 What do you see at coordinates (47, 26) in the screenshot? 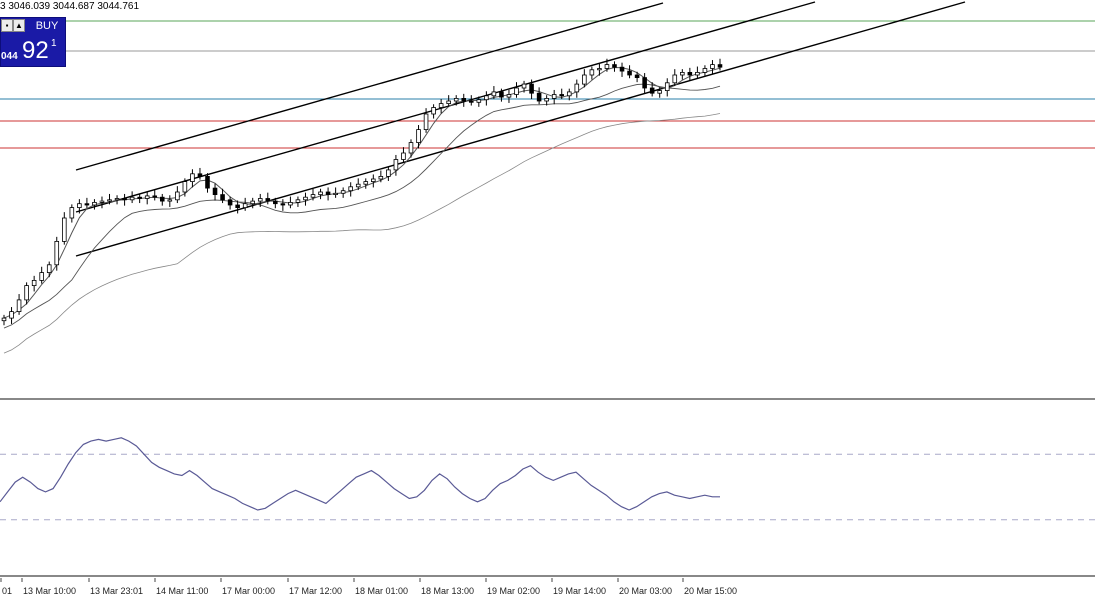
I see `buy-button: BUY` at bounding box center [47, 26].